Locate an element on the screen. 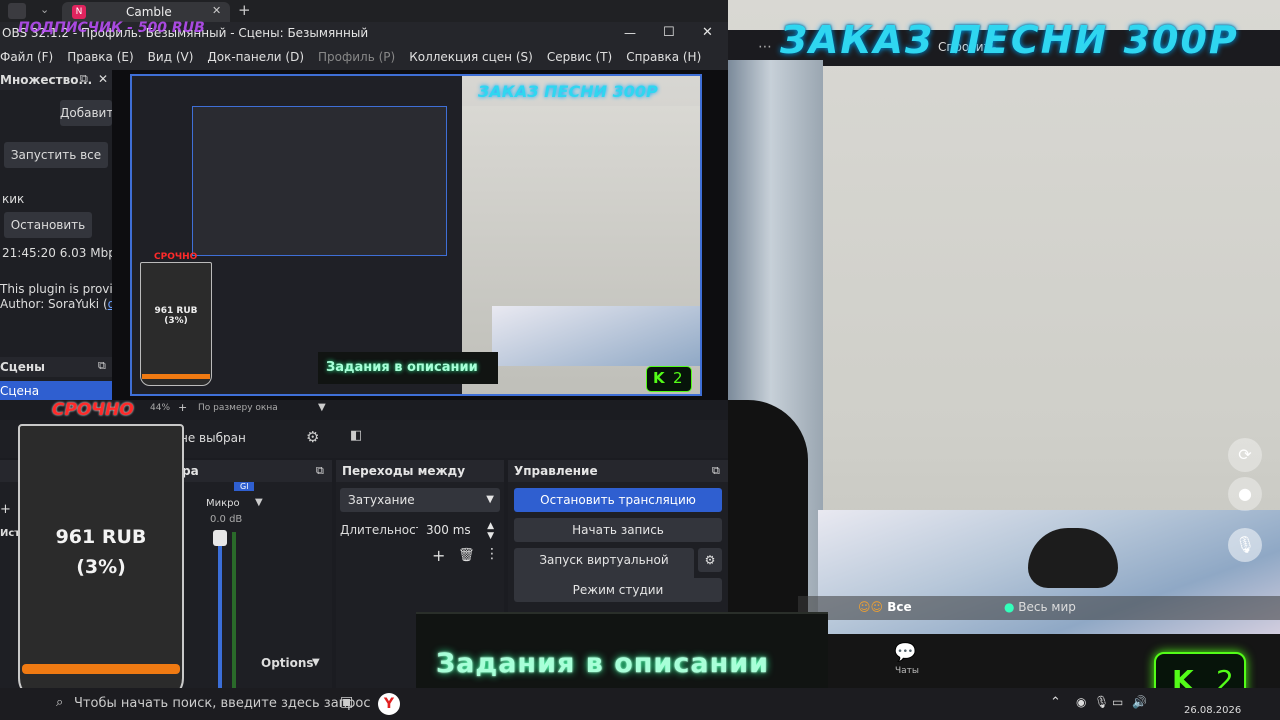  search-icon: ⌕ is located at coordinates (59, 702).